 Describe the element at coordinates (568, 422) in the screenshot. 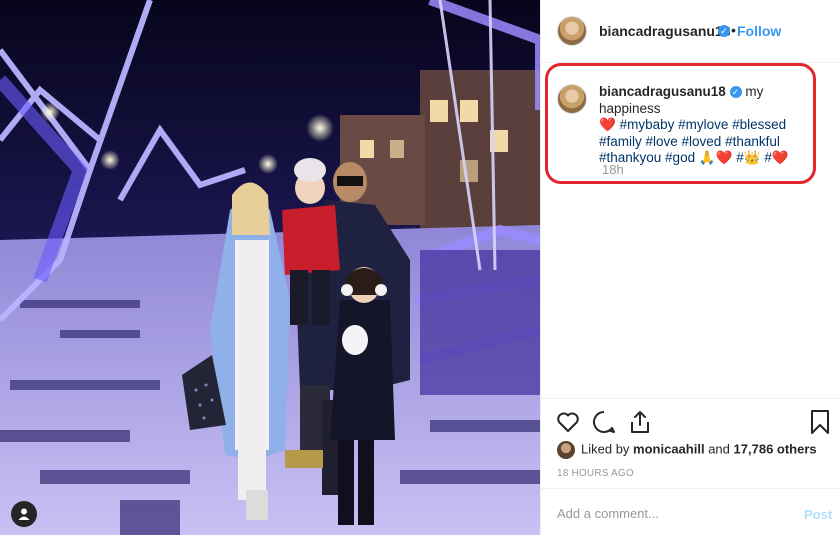

I see `heart-icon` at that location.